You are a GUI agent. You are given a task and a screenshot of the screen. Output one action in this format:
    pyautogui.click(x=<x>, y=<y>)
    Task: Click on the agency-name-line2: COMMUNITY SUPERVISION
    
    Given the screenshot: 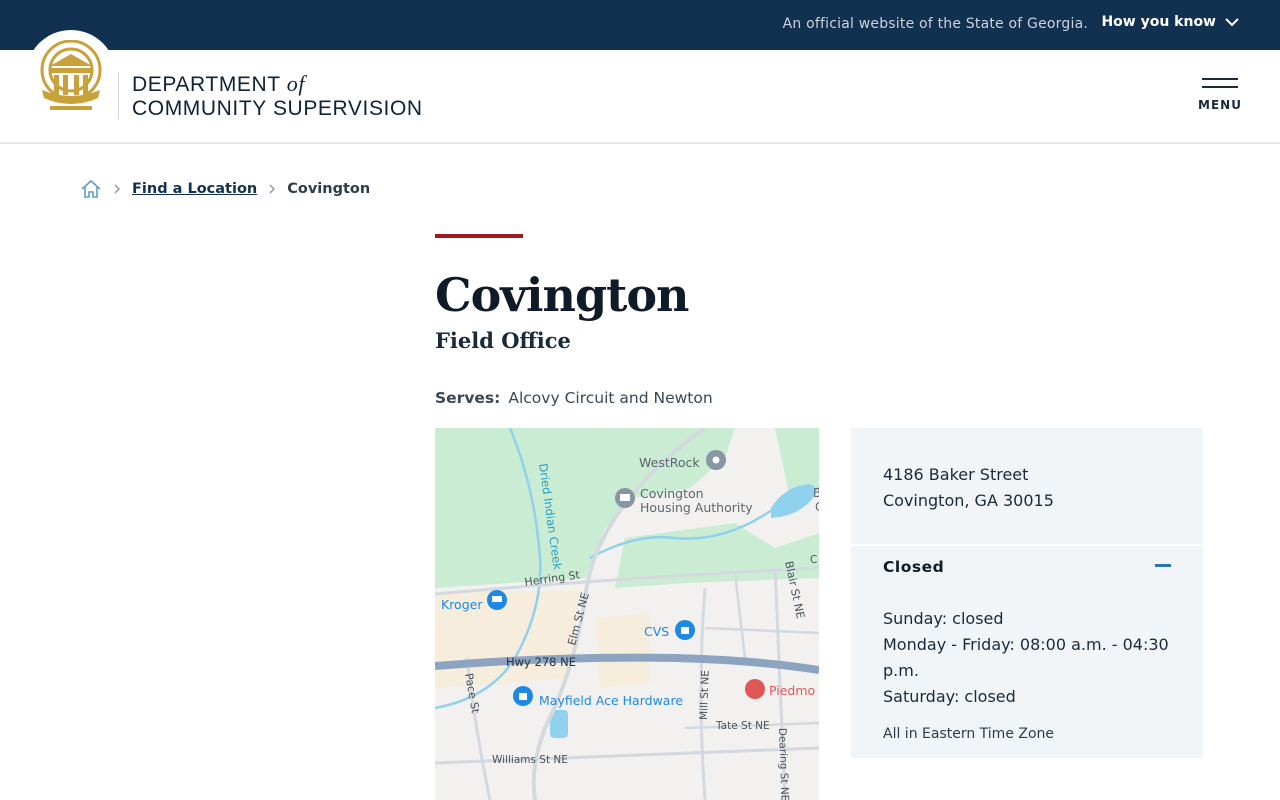 What is the action you would take?
    pyautogui.click(x=277, y=108)
    